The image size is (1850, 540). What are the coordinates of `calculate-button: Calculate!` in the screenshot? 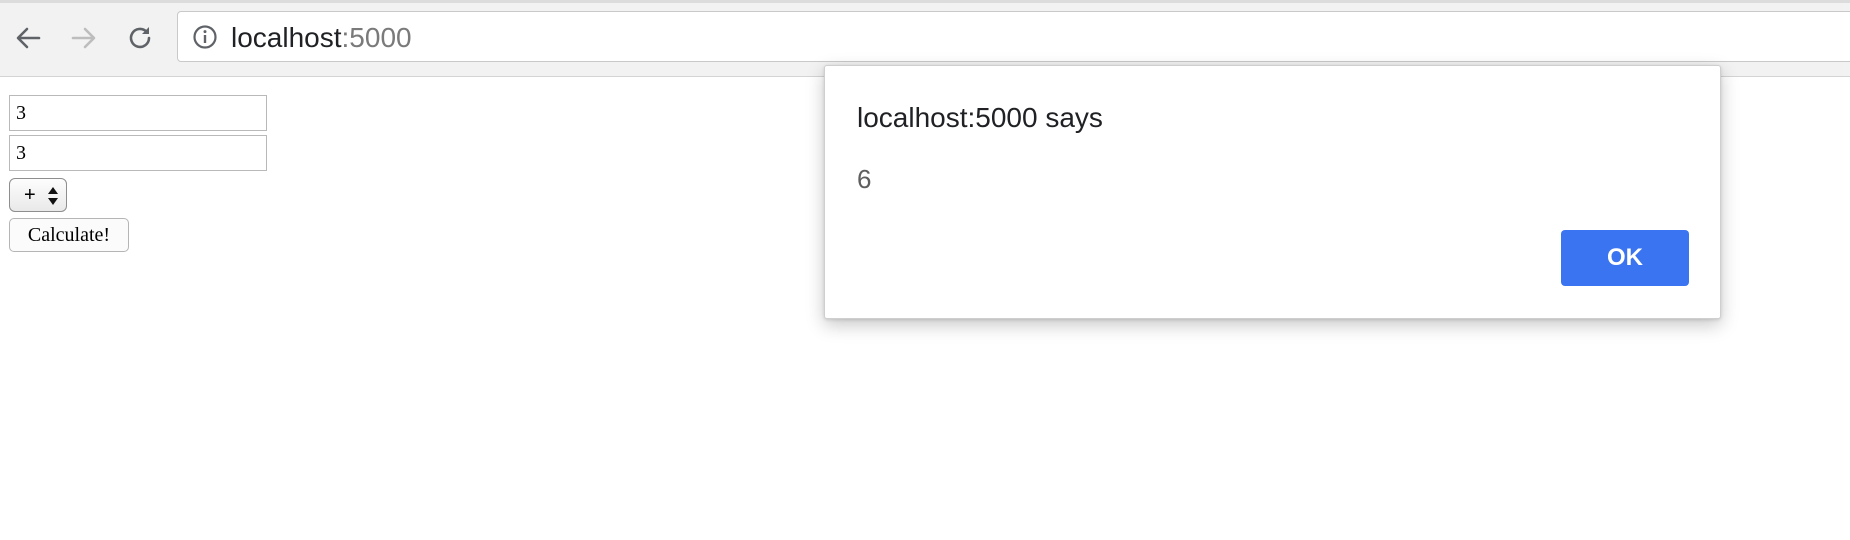 It's located at (69, 235).